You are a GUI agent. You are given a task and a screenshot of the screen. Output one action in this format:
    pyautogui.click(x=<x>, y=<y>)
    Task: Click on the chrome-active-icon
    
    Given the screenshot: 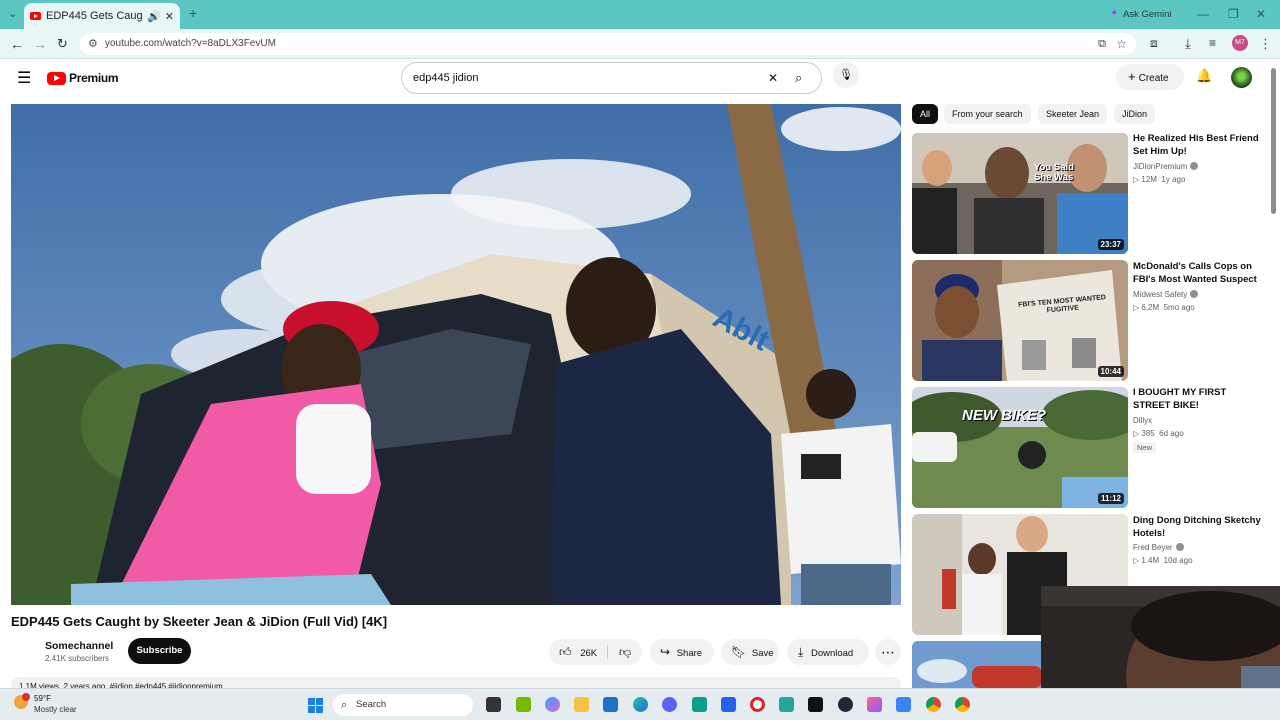 What is the action you would take?
    pyautogui.click(x=962, y=704)
    